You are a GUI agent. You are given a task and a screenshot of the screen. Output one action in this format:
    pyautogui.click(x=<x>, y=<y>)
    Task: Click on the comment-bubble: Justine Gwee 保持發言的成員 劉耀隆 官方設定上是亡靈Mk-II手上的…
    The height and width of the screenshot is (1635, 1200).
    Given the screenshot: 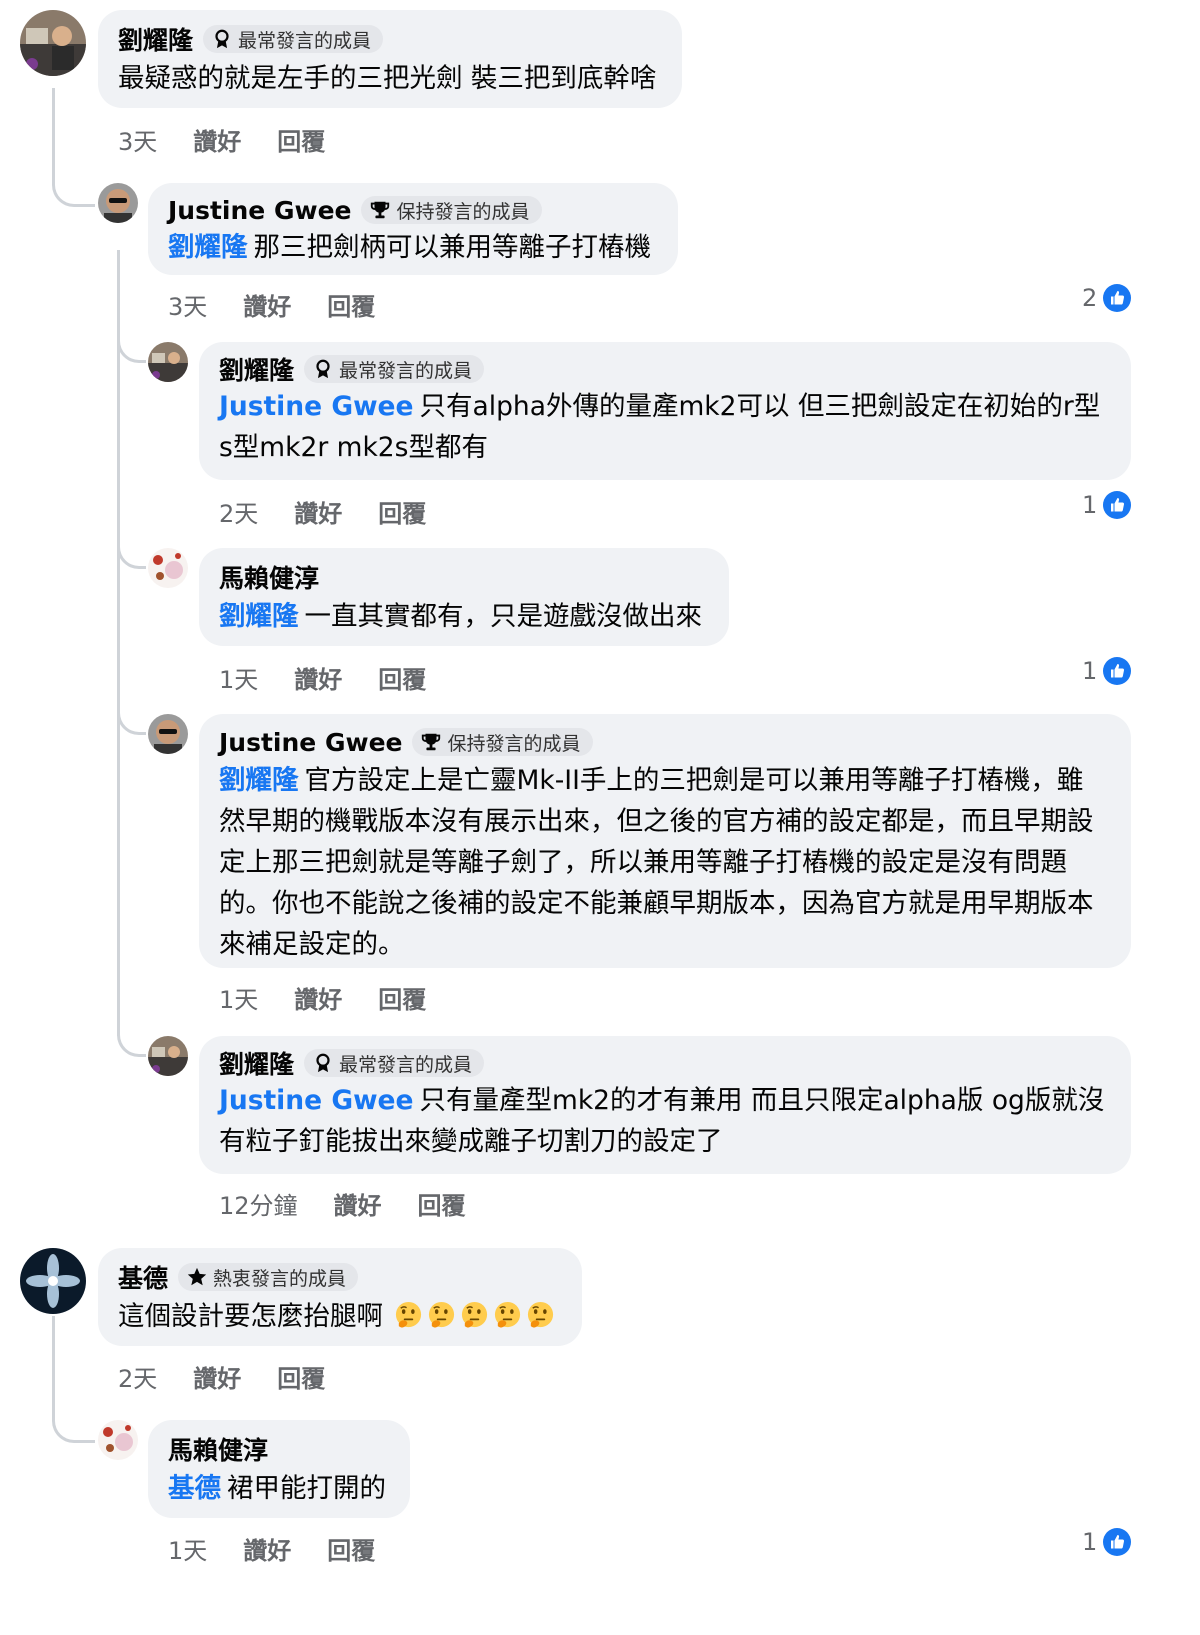 What is the action you would take?
    pyautogui.click(x=665, y=841)
    